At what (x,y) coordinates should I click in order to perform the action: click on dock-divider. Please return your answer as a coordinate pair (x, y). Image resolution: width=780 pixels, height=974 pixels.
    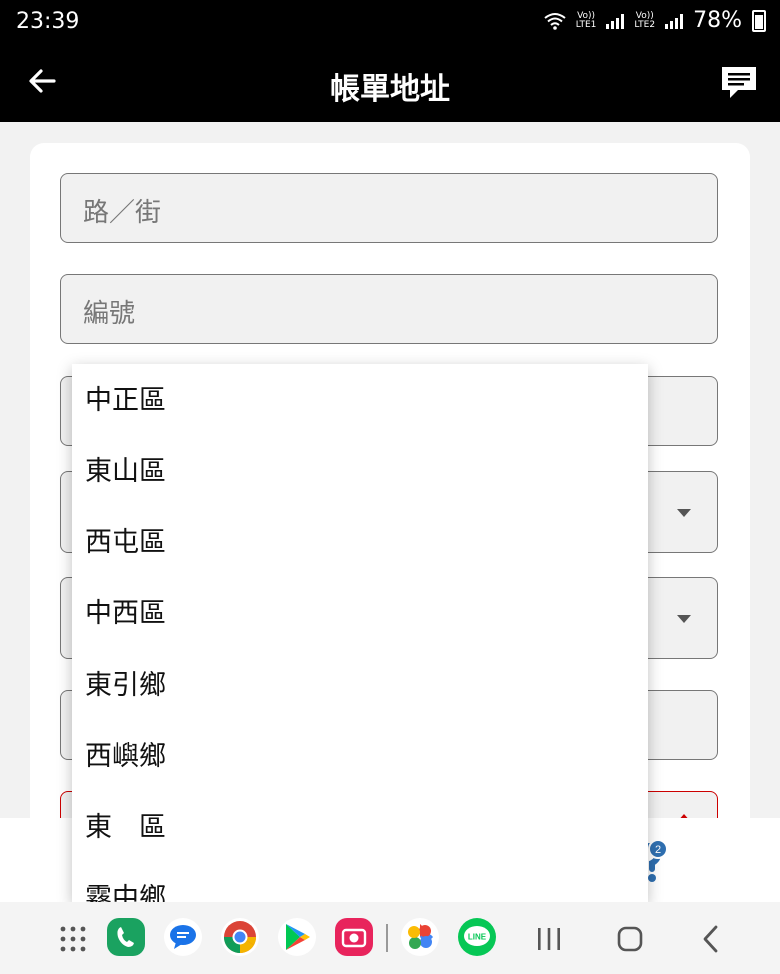
    Looking at the image, I should click on (387, 938).